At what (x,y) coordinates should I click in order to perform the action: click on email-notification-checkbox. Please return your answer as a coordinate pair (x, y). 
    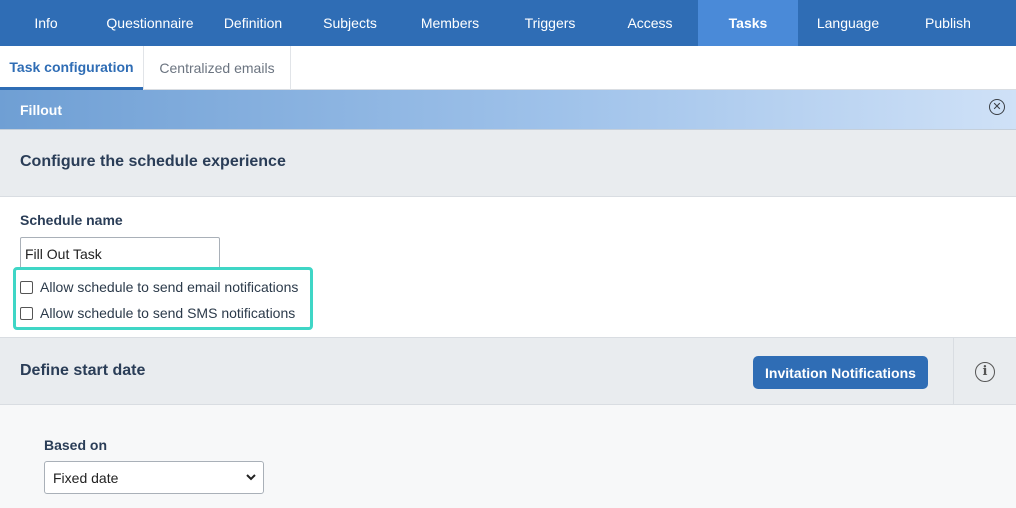
    Looking at the image, I should click on (26, 287).